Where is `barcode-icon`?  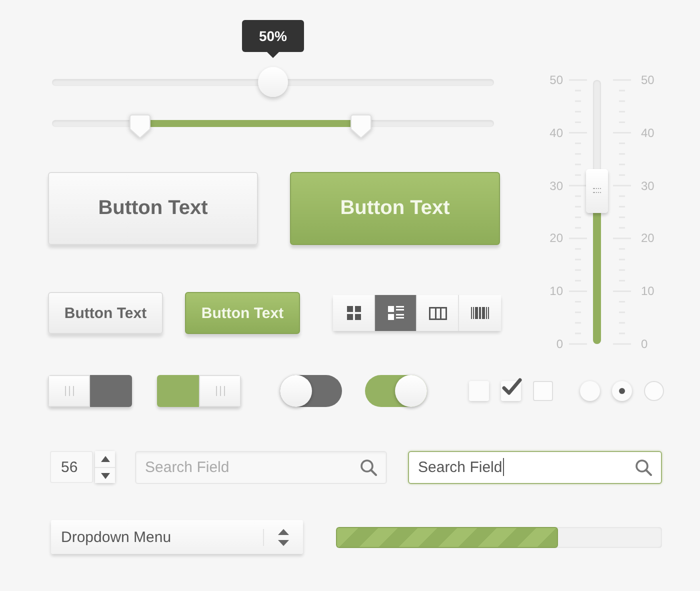 barcode-icon is located at coordinates (480, 313).